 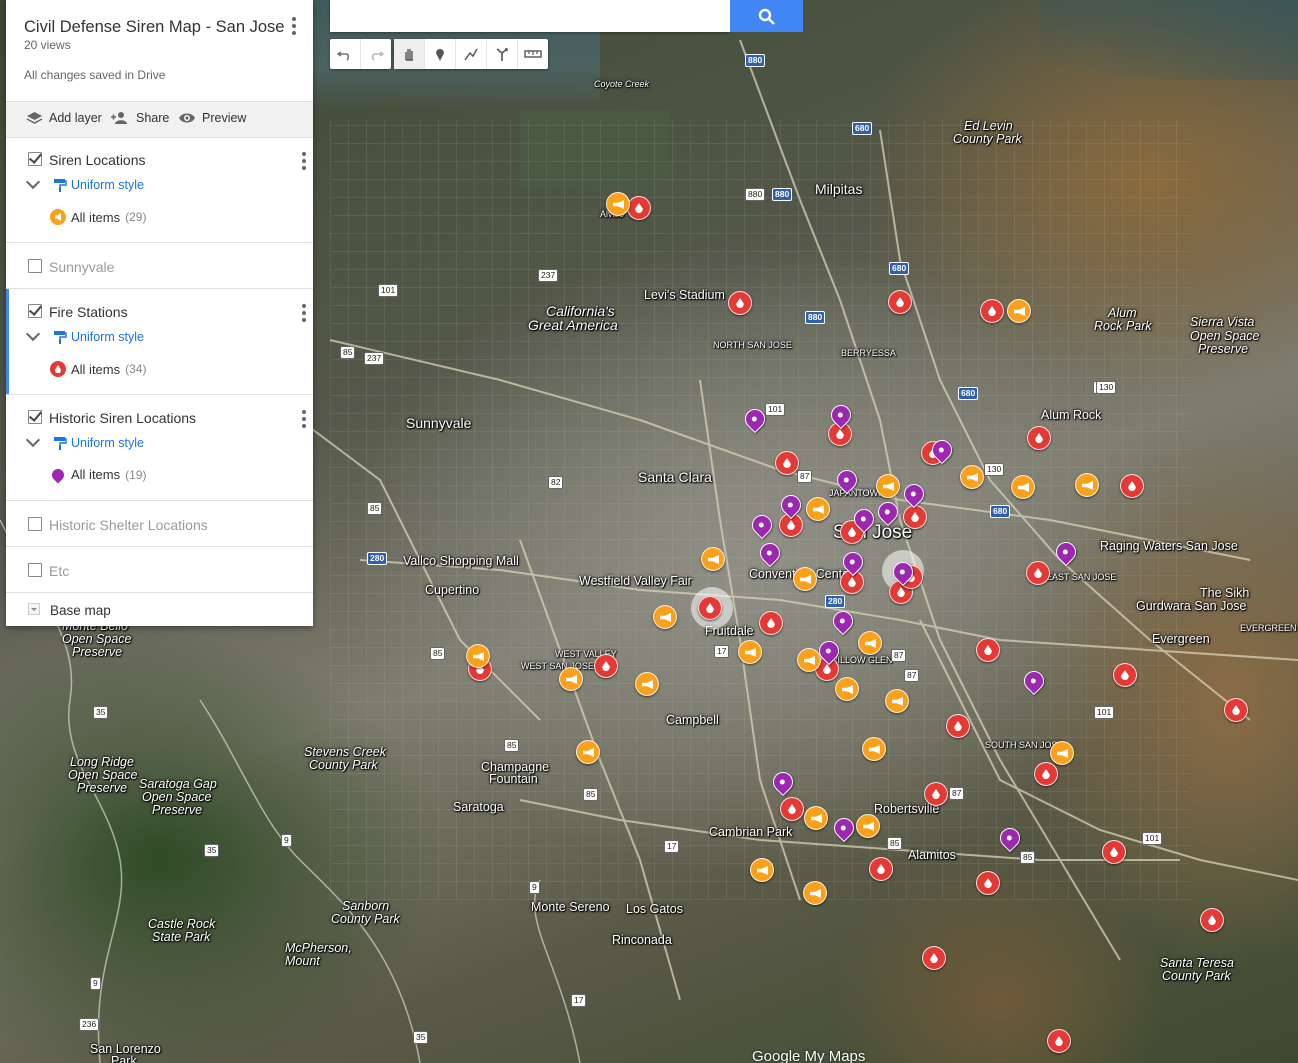 What do you see at coordinates (502, 54) in the screenshot?
I see `directions-button` at bounding box center [502, 54].